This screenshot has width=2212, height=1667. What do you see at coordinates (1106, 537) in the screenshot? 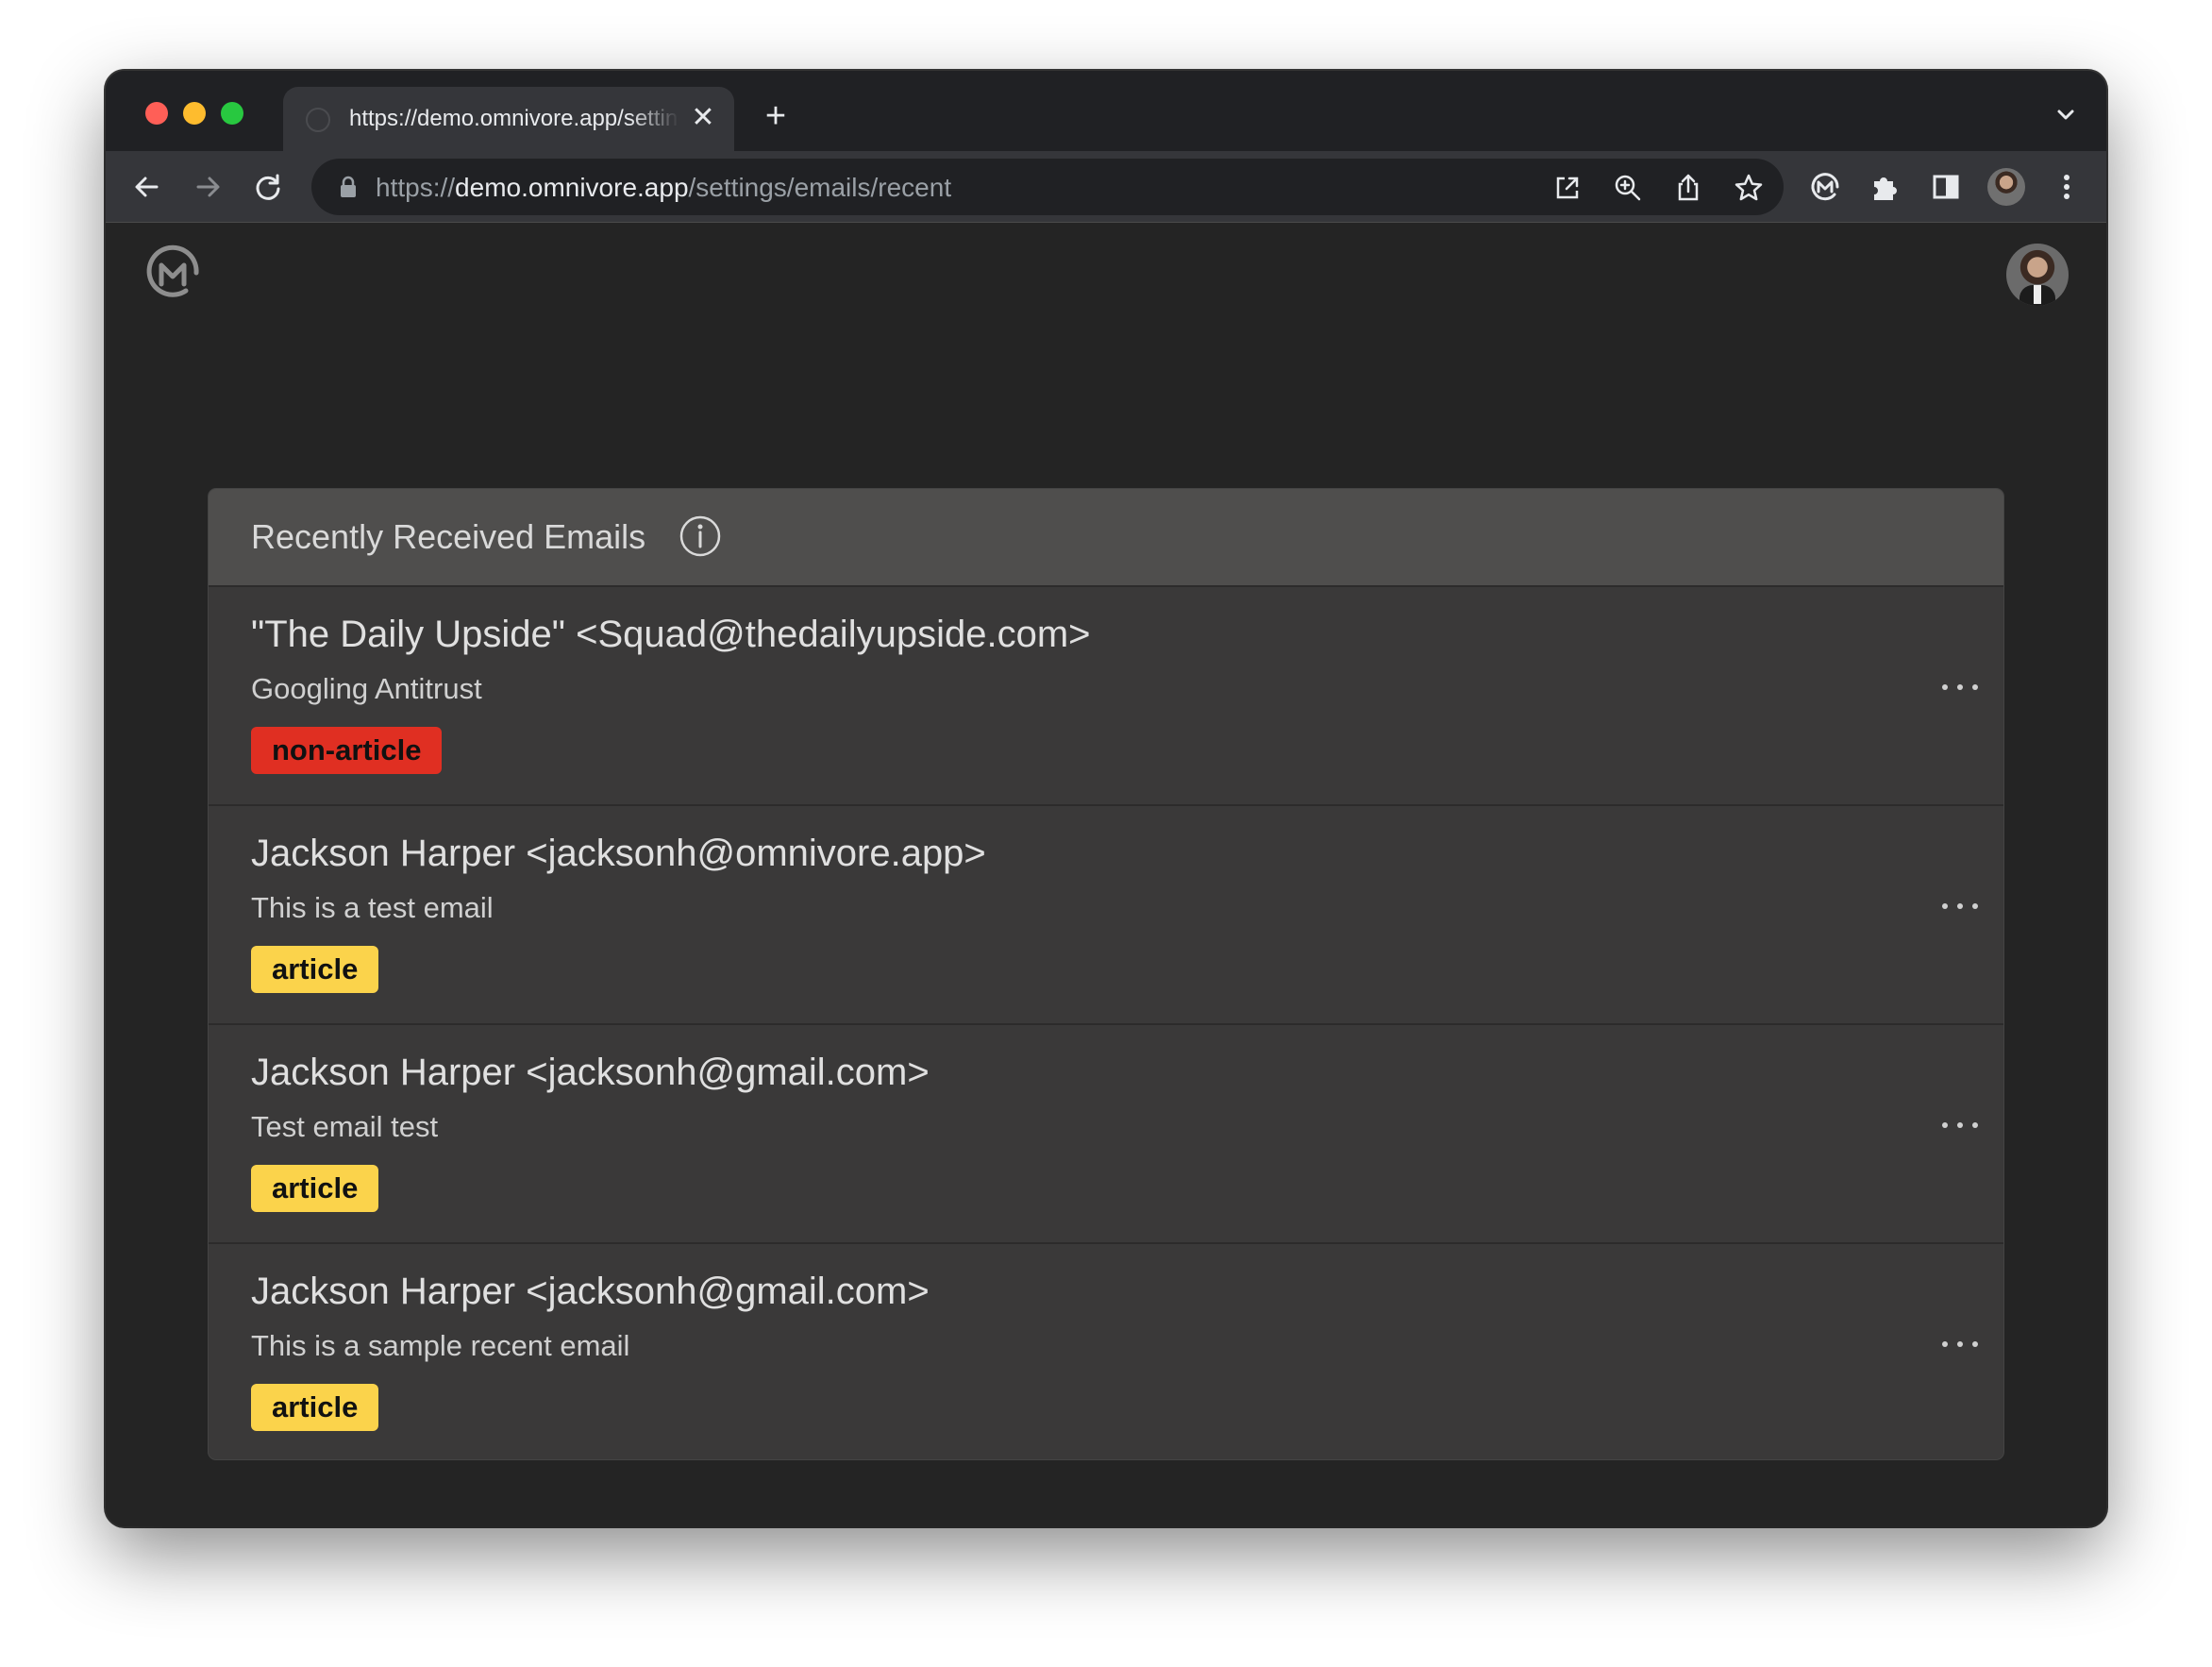
I see `card-header: Recently Received Emails` at bounding box center [1106, 537].